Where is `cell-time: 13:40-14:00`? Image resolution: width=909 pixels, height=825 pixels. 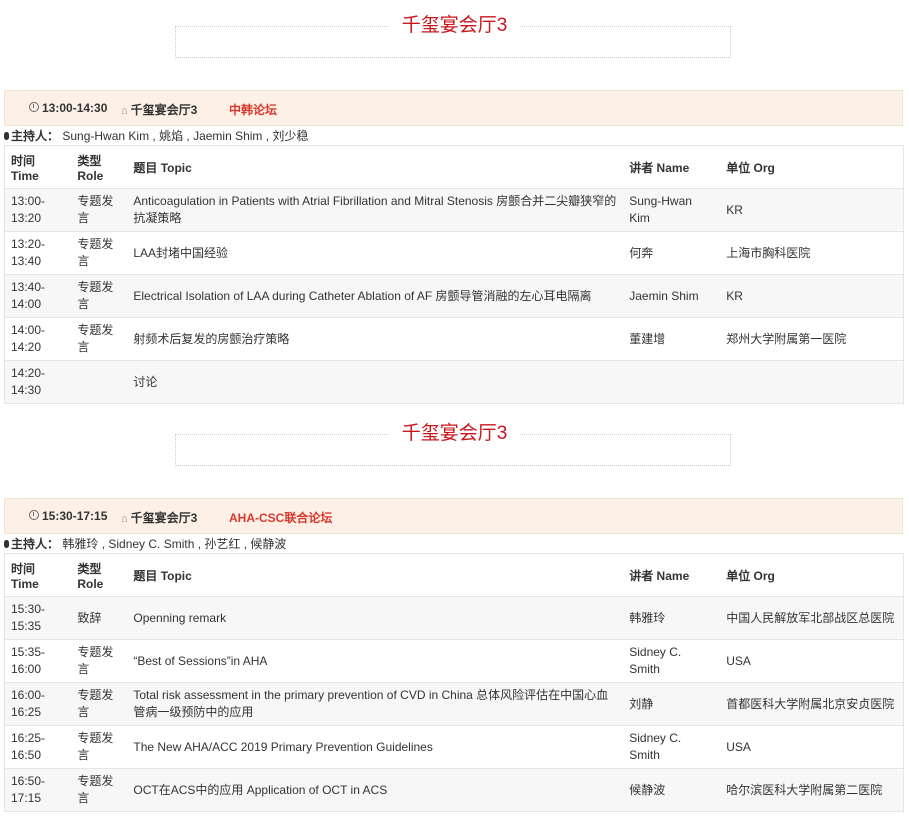
cell-time: 13:40-14:00 is located at coordinates (38, 296).